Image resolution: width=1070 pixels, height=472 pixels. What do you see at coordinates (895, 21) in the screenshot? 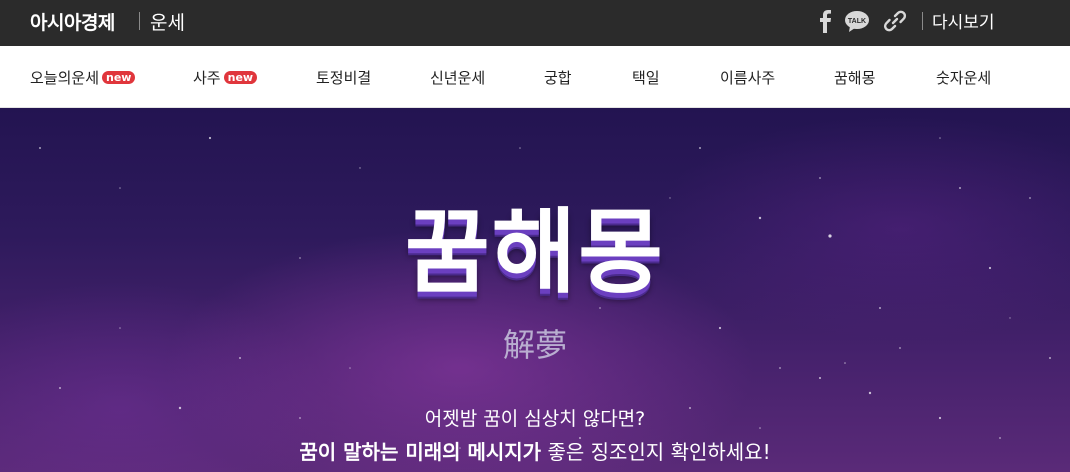
I see `link-icon` at bounding box center [895, 21].